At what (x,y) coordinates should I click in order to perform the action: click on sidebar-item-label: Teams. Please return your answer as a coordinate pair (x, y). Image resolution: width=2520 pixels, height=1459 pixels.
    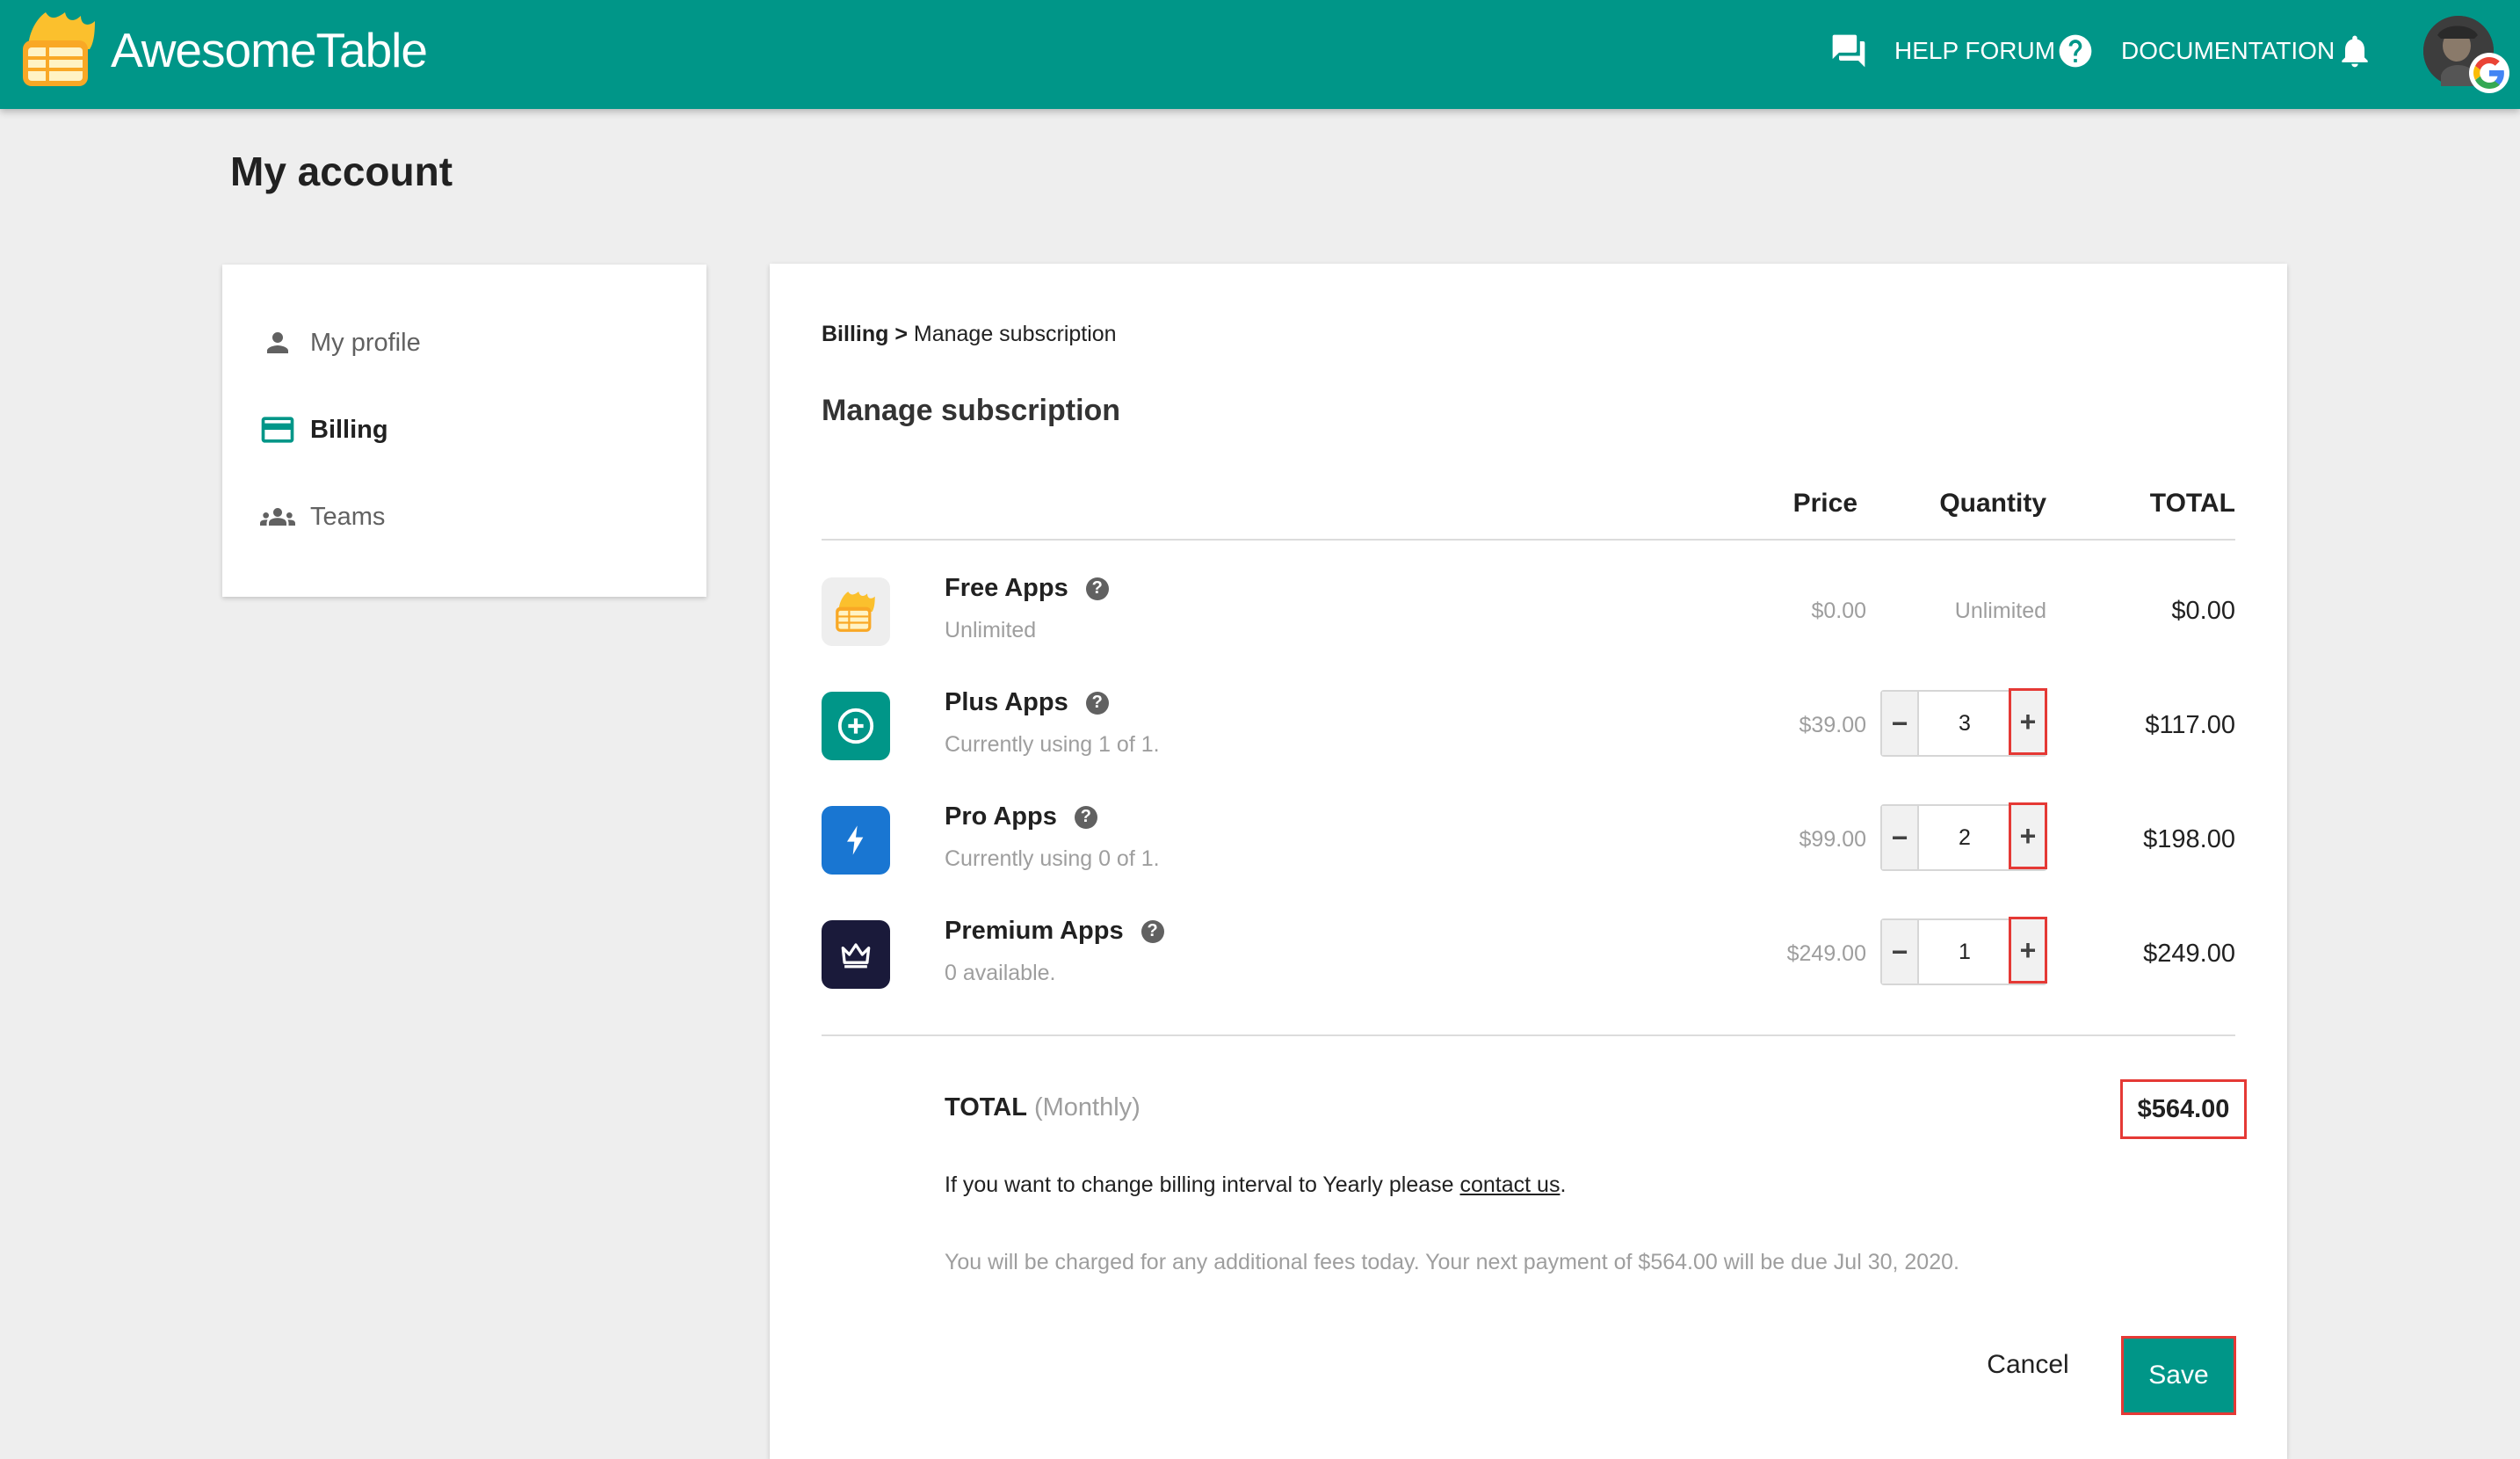
    Looking at the image, I should click on (348, 516).